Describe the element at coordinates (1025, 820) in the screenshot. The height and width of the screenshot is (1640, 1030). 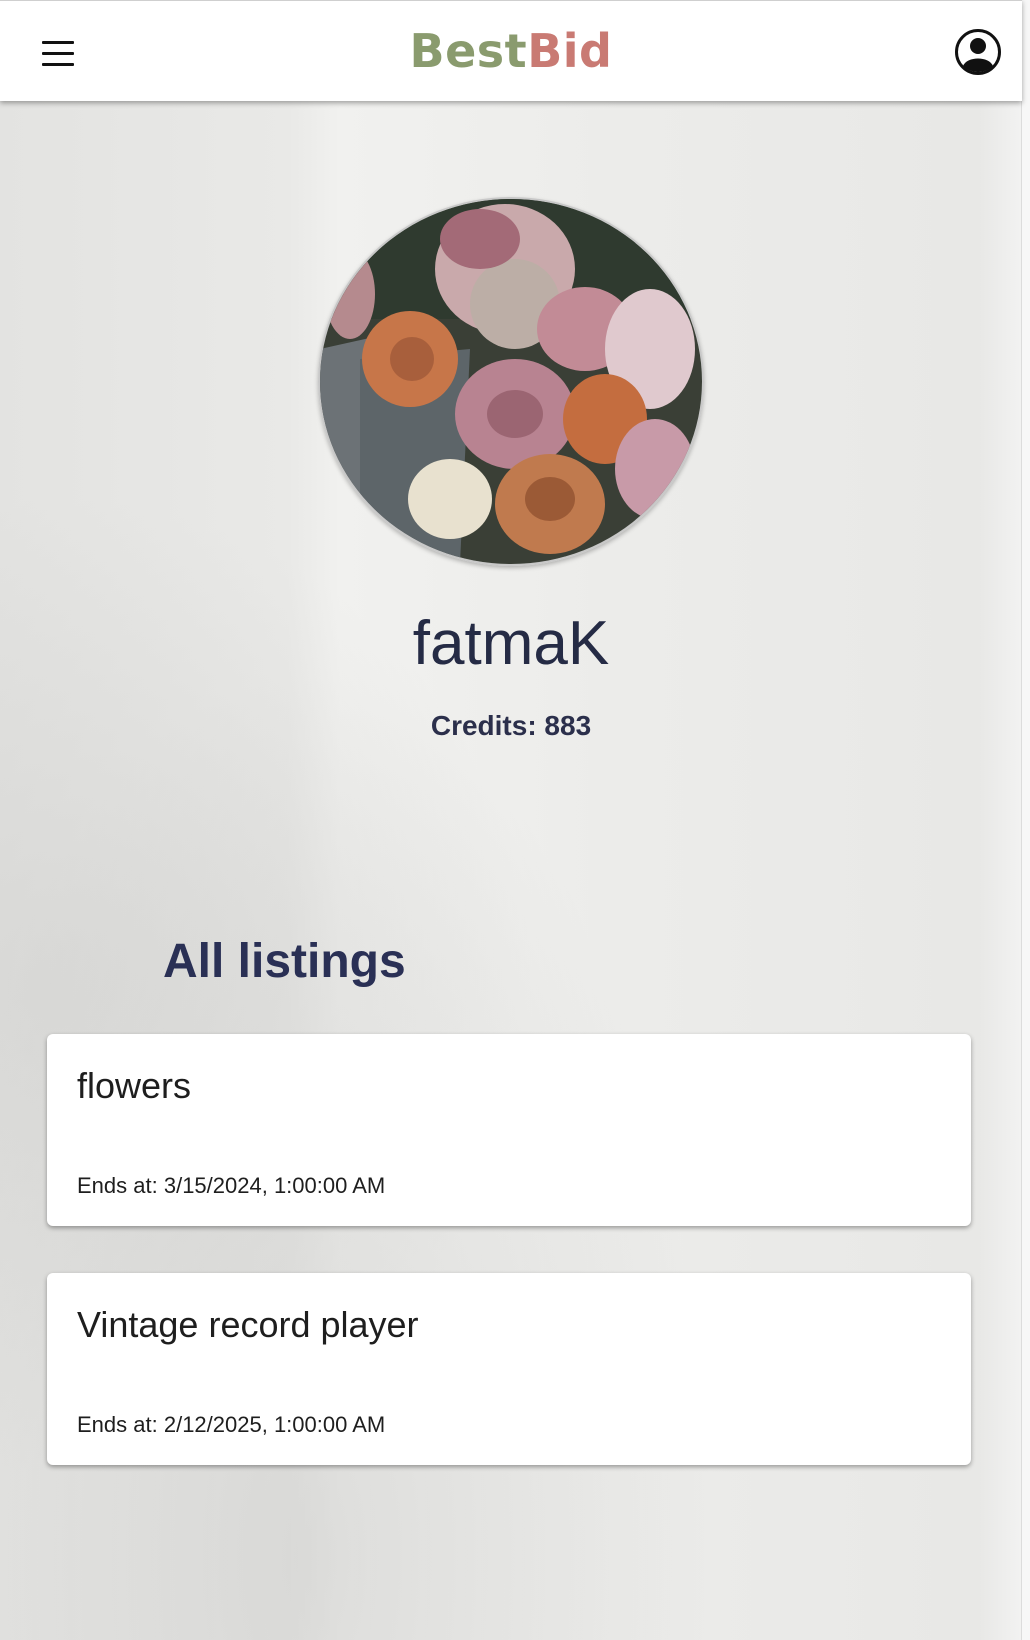
I see `scrollbar-track` at that location.